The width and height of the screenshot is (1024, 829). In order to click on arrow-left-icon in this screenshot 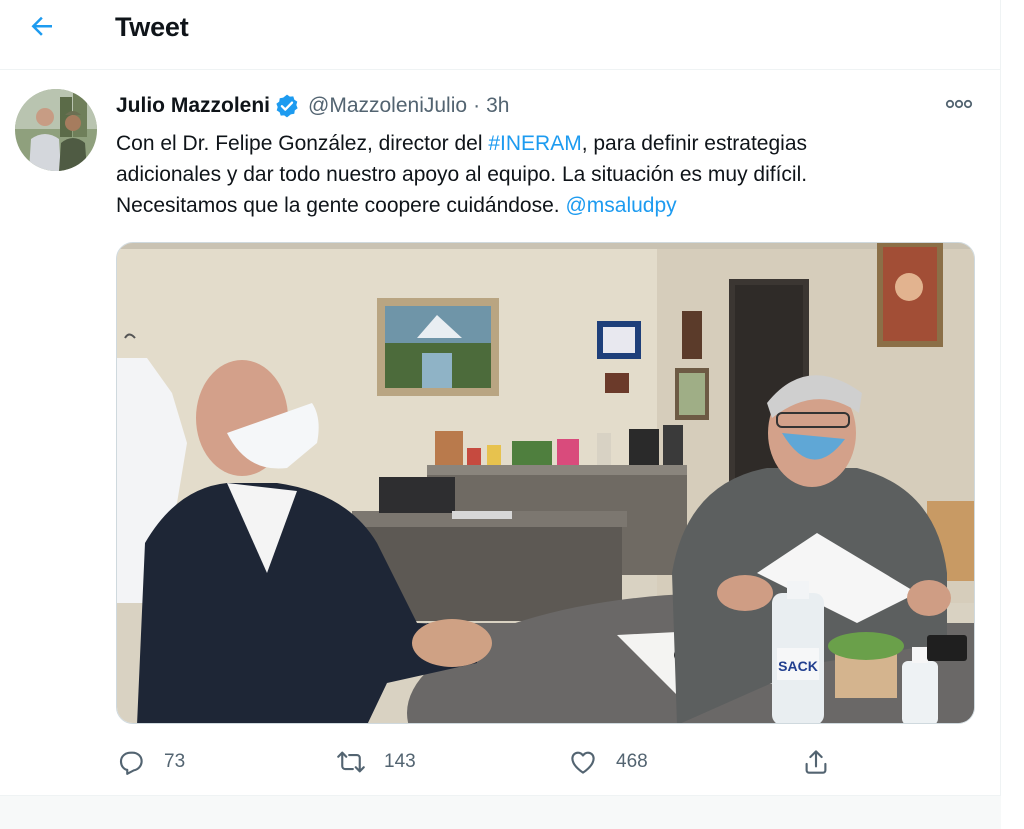, I will do `click(41, 26)`.